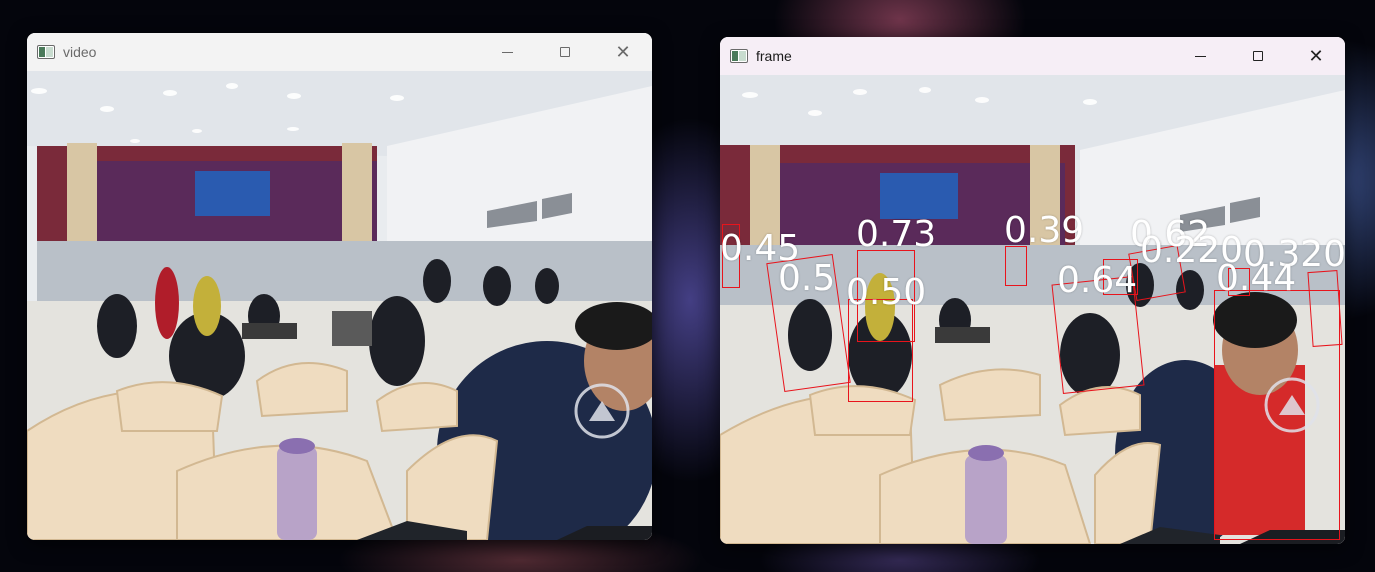 The image size is (1375, 572). I want to click on detection-score-label: 0.64, so click(1097, 280).